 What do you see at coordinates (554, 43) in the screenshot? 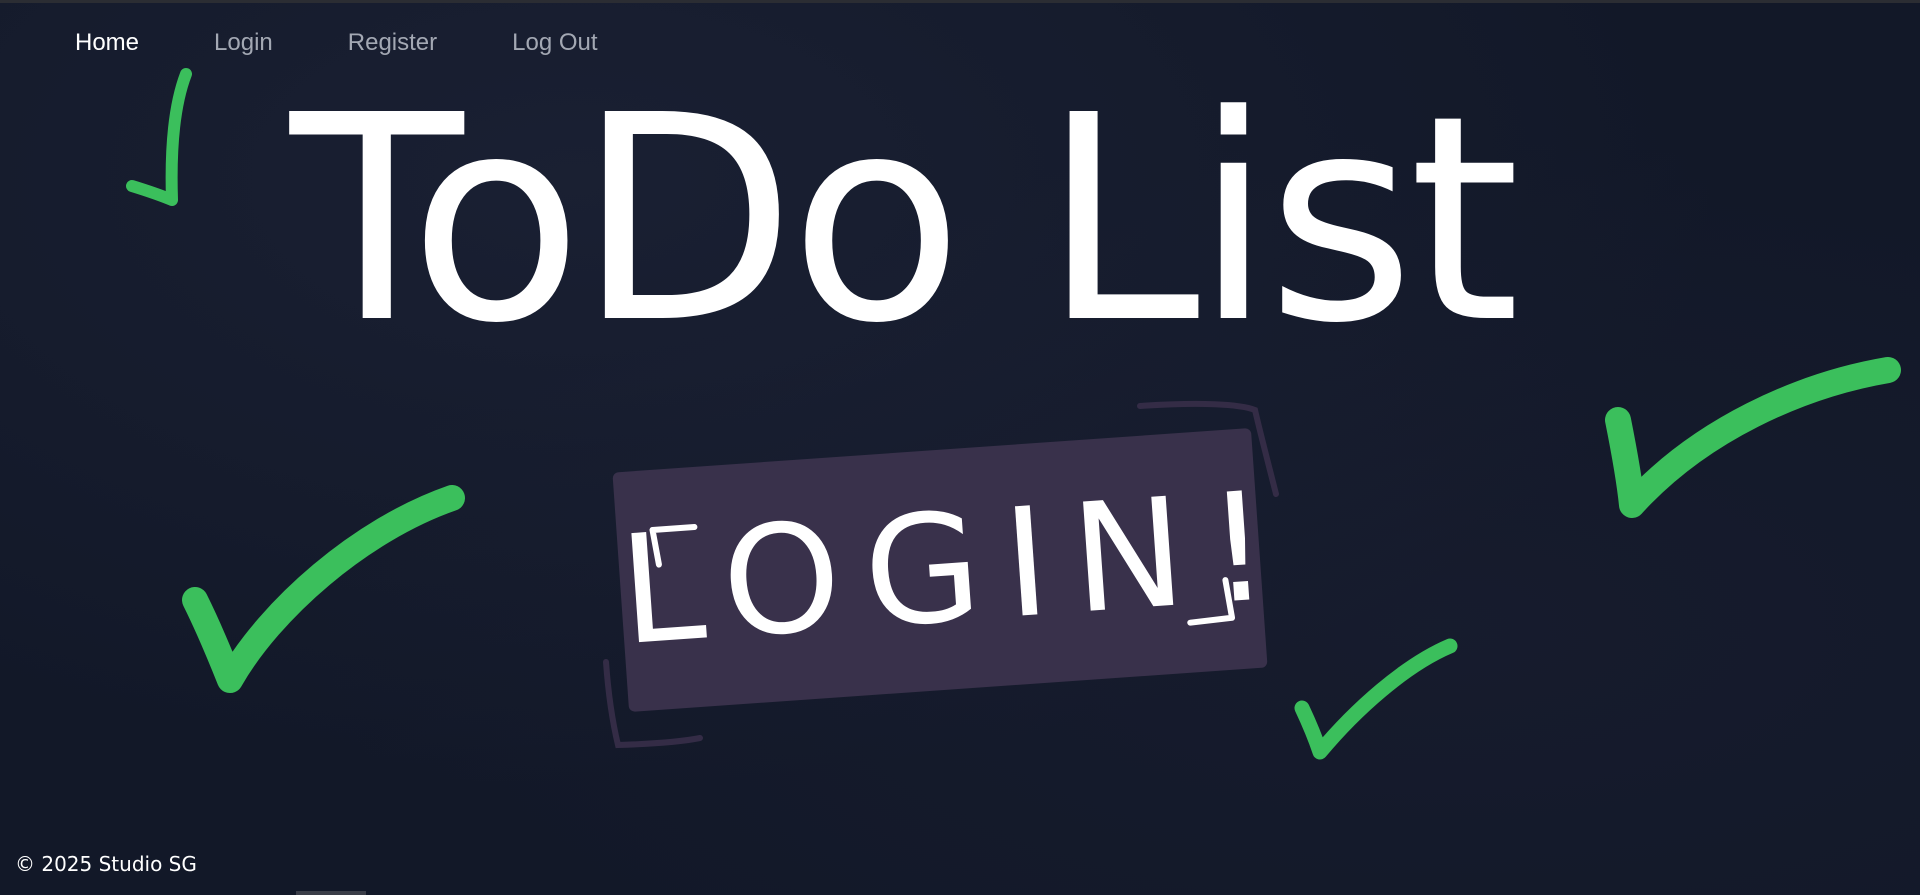
I see `nav-logout-link: Log Out` at bounding box center [554, 43].